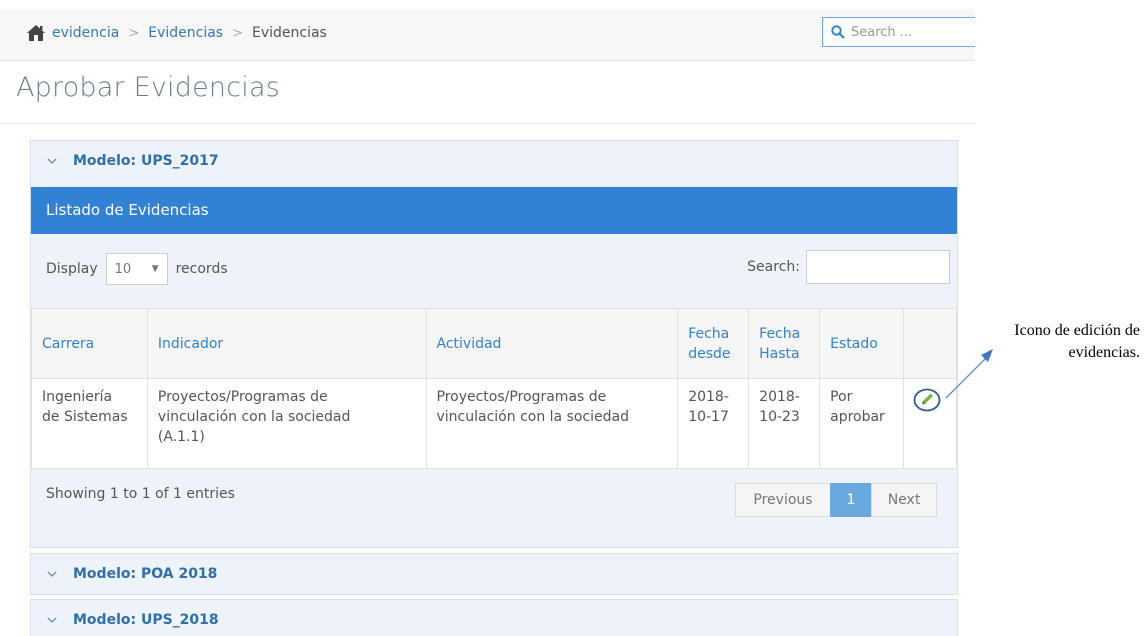 Image resolution: width=1146 pixels, height=636 pixels. I want to click on pencil-icon, so click(927, 400).